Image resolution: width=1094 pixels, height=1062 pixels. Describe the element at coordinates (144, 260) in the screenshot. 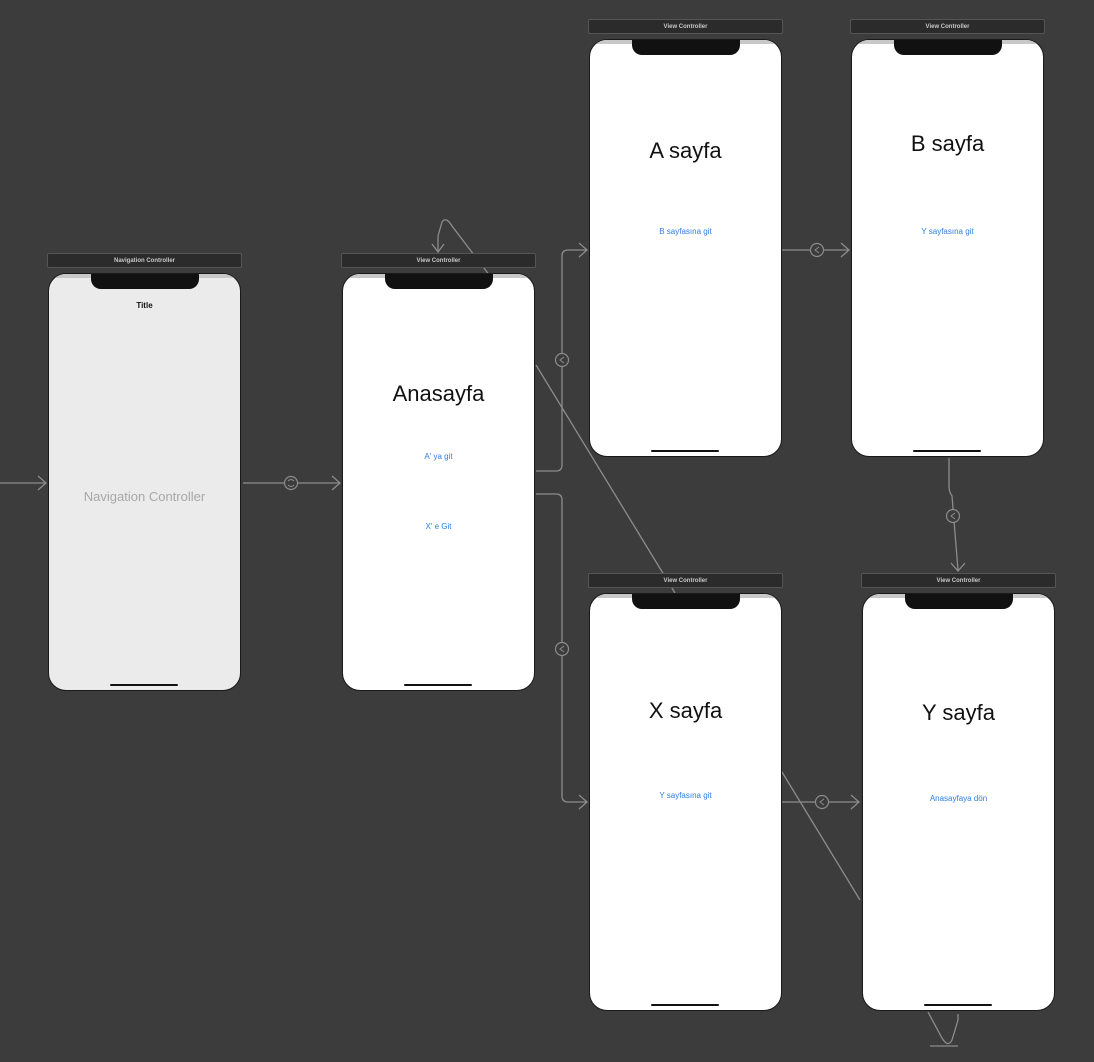

I see `scene-title-bar: Navigation Controller` at that location.